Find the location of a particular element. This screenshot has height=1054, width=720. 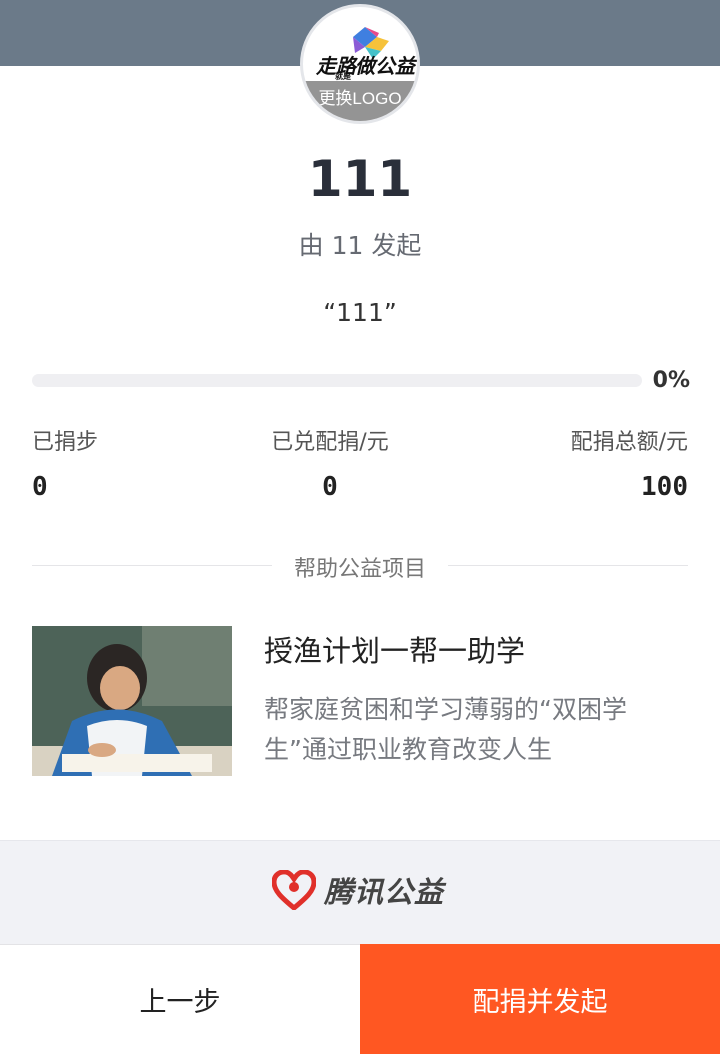

project-title: 授渔计划一帮一助学 is located at coordinates (476, 649).